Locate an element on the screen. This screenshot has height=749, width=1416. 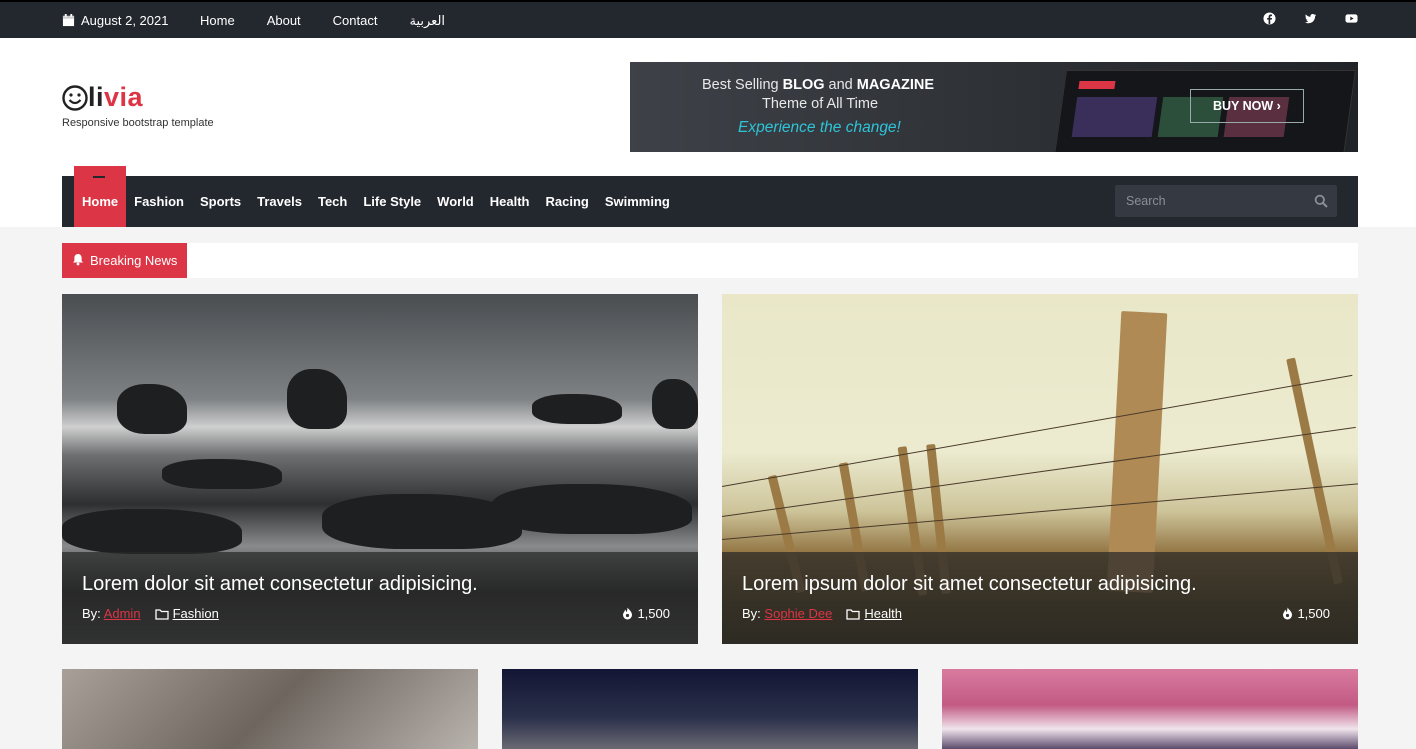
nav-item-fashion: Fashion is located at coordinates (159, 201).